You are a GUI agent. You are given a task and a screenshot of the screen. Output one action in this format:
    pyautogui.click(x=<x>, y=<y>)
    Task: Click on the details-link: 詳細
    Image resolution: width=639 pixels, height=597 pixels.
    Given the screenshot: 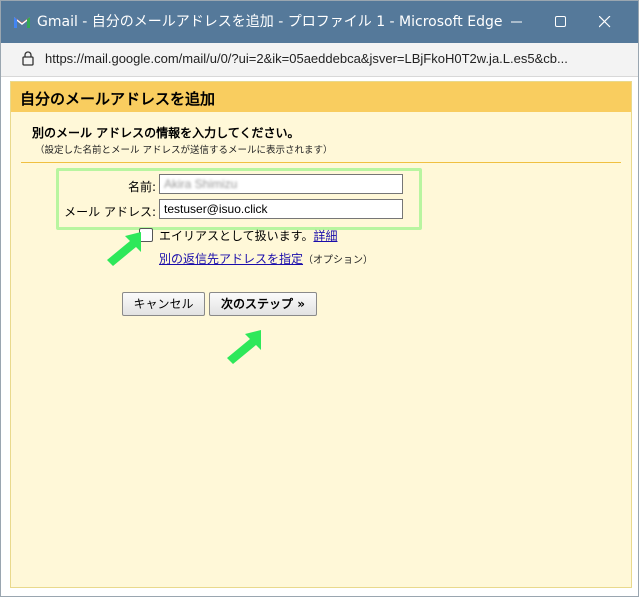 What is the action you would take?
    pyautogui.click(x=325, y=236)
    